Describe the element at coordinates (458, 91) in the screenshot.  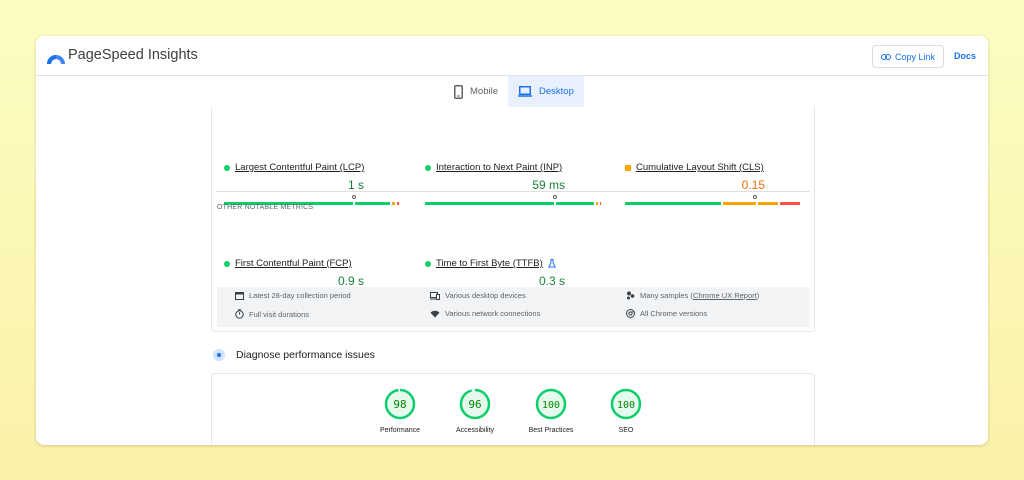
I see `phone-icon` at that location.